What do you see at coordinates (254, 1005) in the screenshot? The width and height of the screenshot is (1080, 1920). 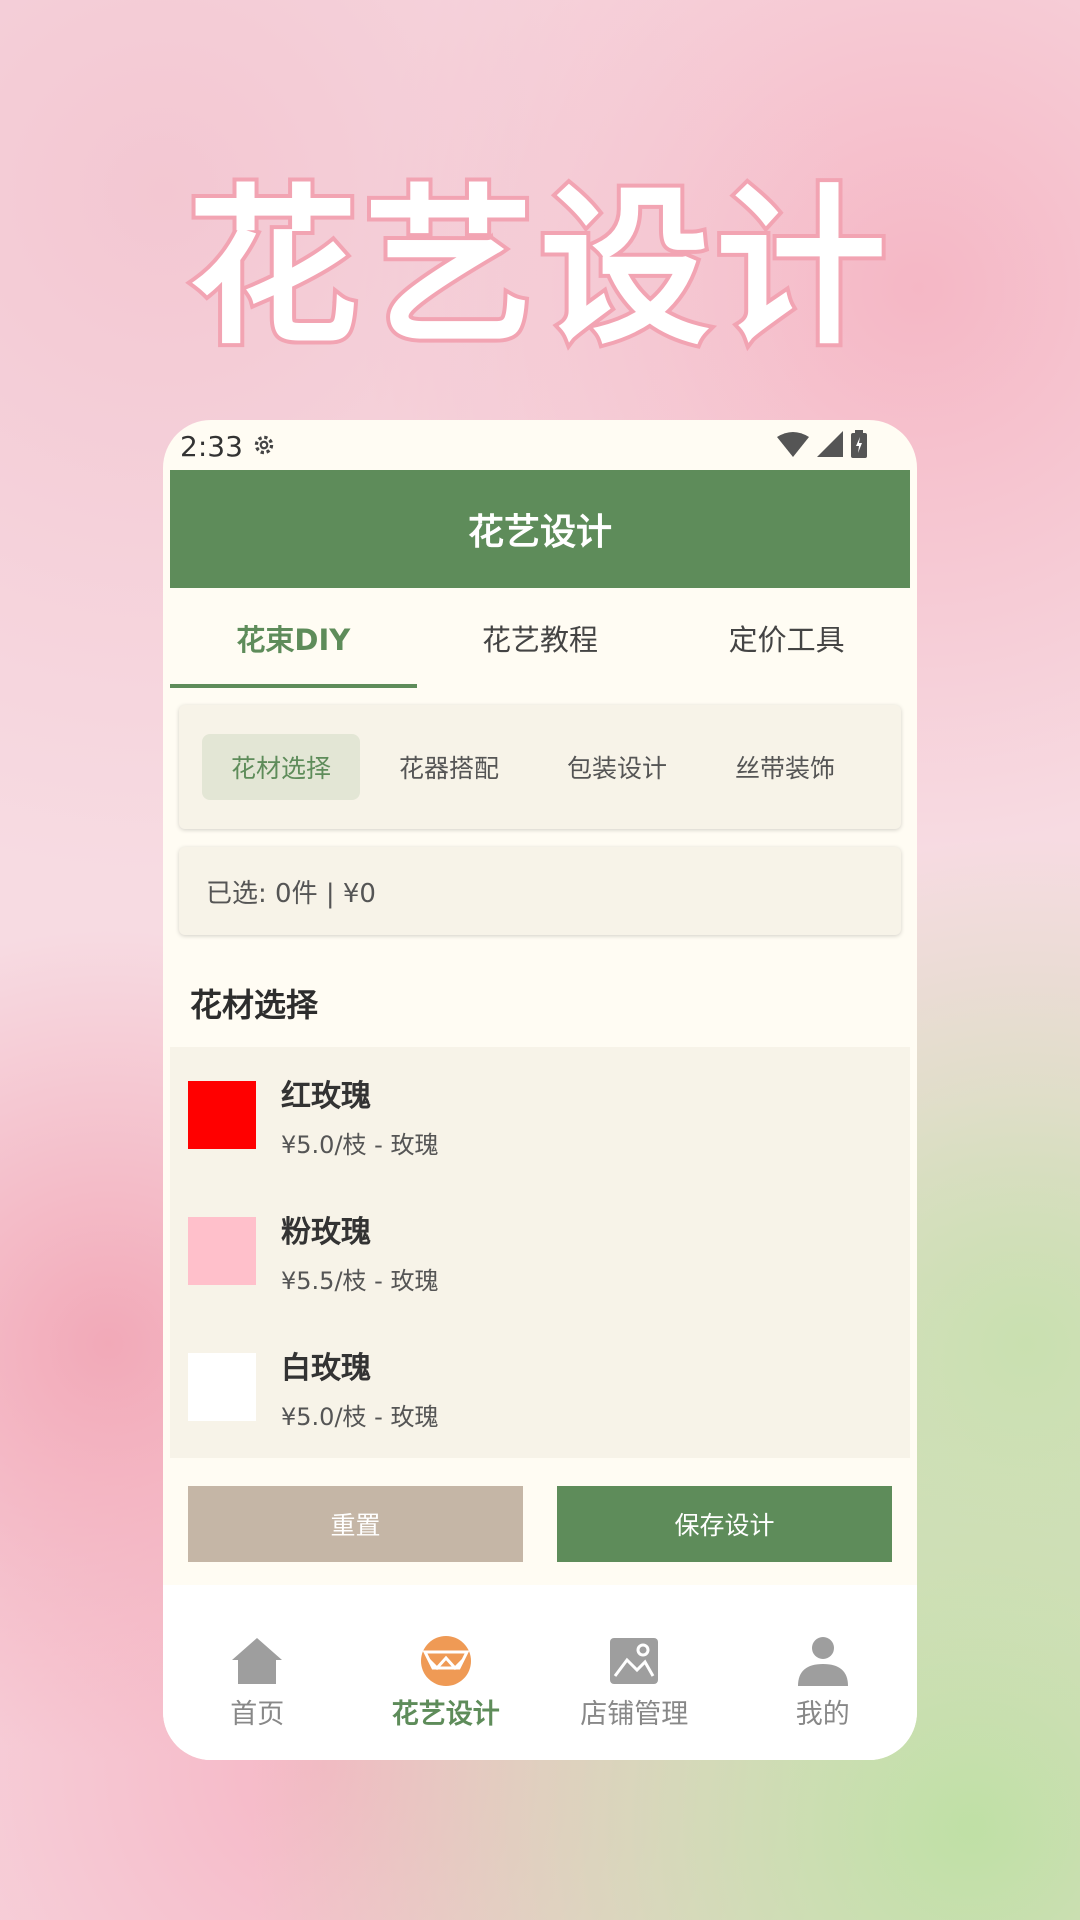 I see `section-title: 花材选择` at bounding box center [254, 1005].